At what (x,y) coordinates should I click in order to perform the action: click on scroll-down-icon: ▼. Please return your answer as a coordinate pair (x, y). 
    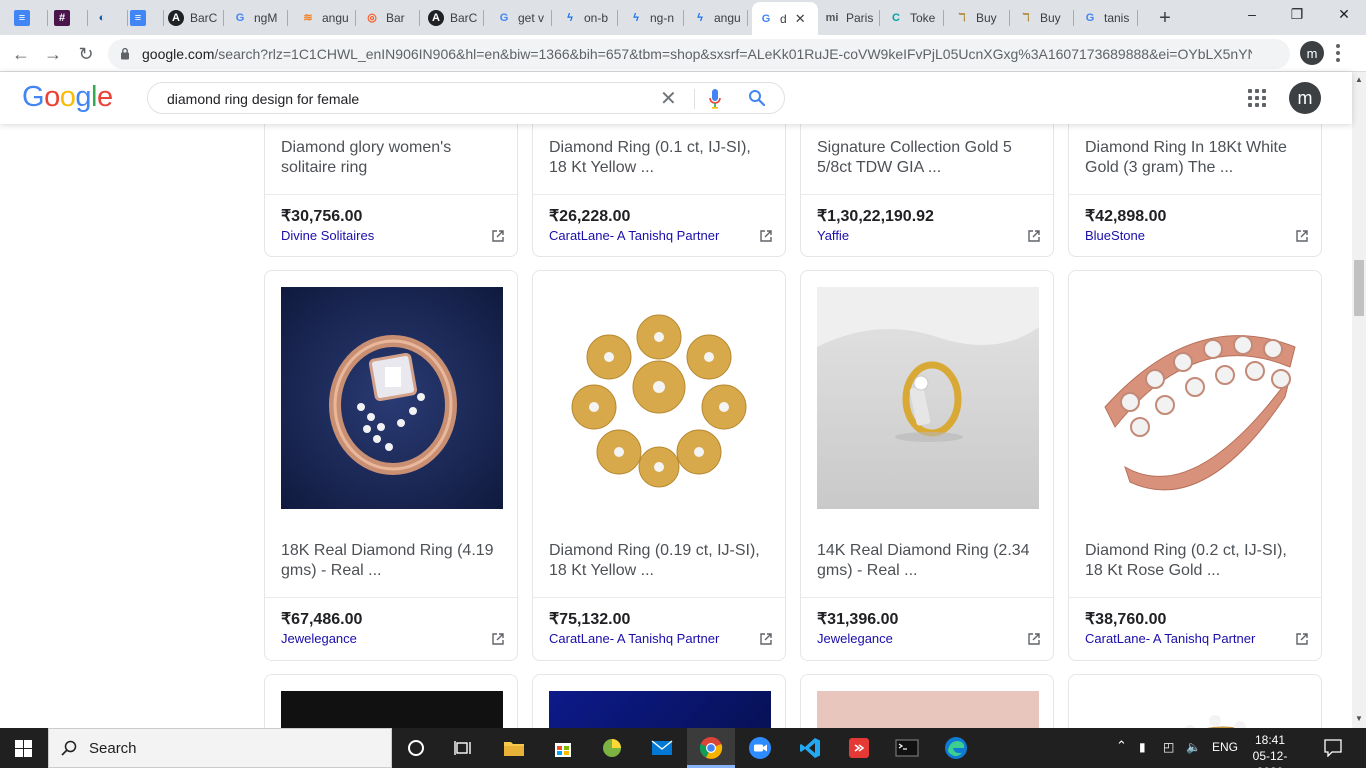
    Looking at the image, I should click on (1359, 718).